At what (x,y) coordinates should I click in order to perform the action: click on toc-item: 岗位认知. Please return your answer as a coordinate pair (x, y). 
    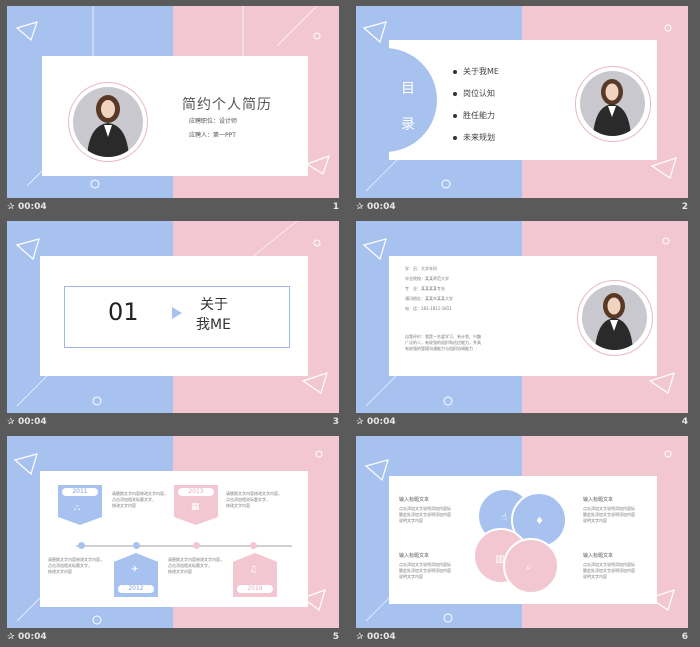
    Looking at the image, I should click on (476, 99).